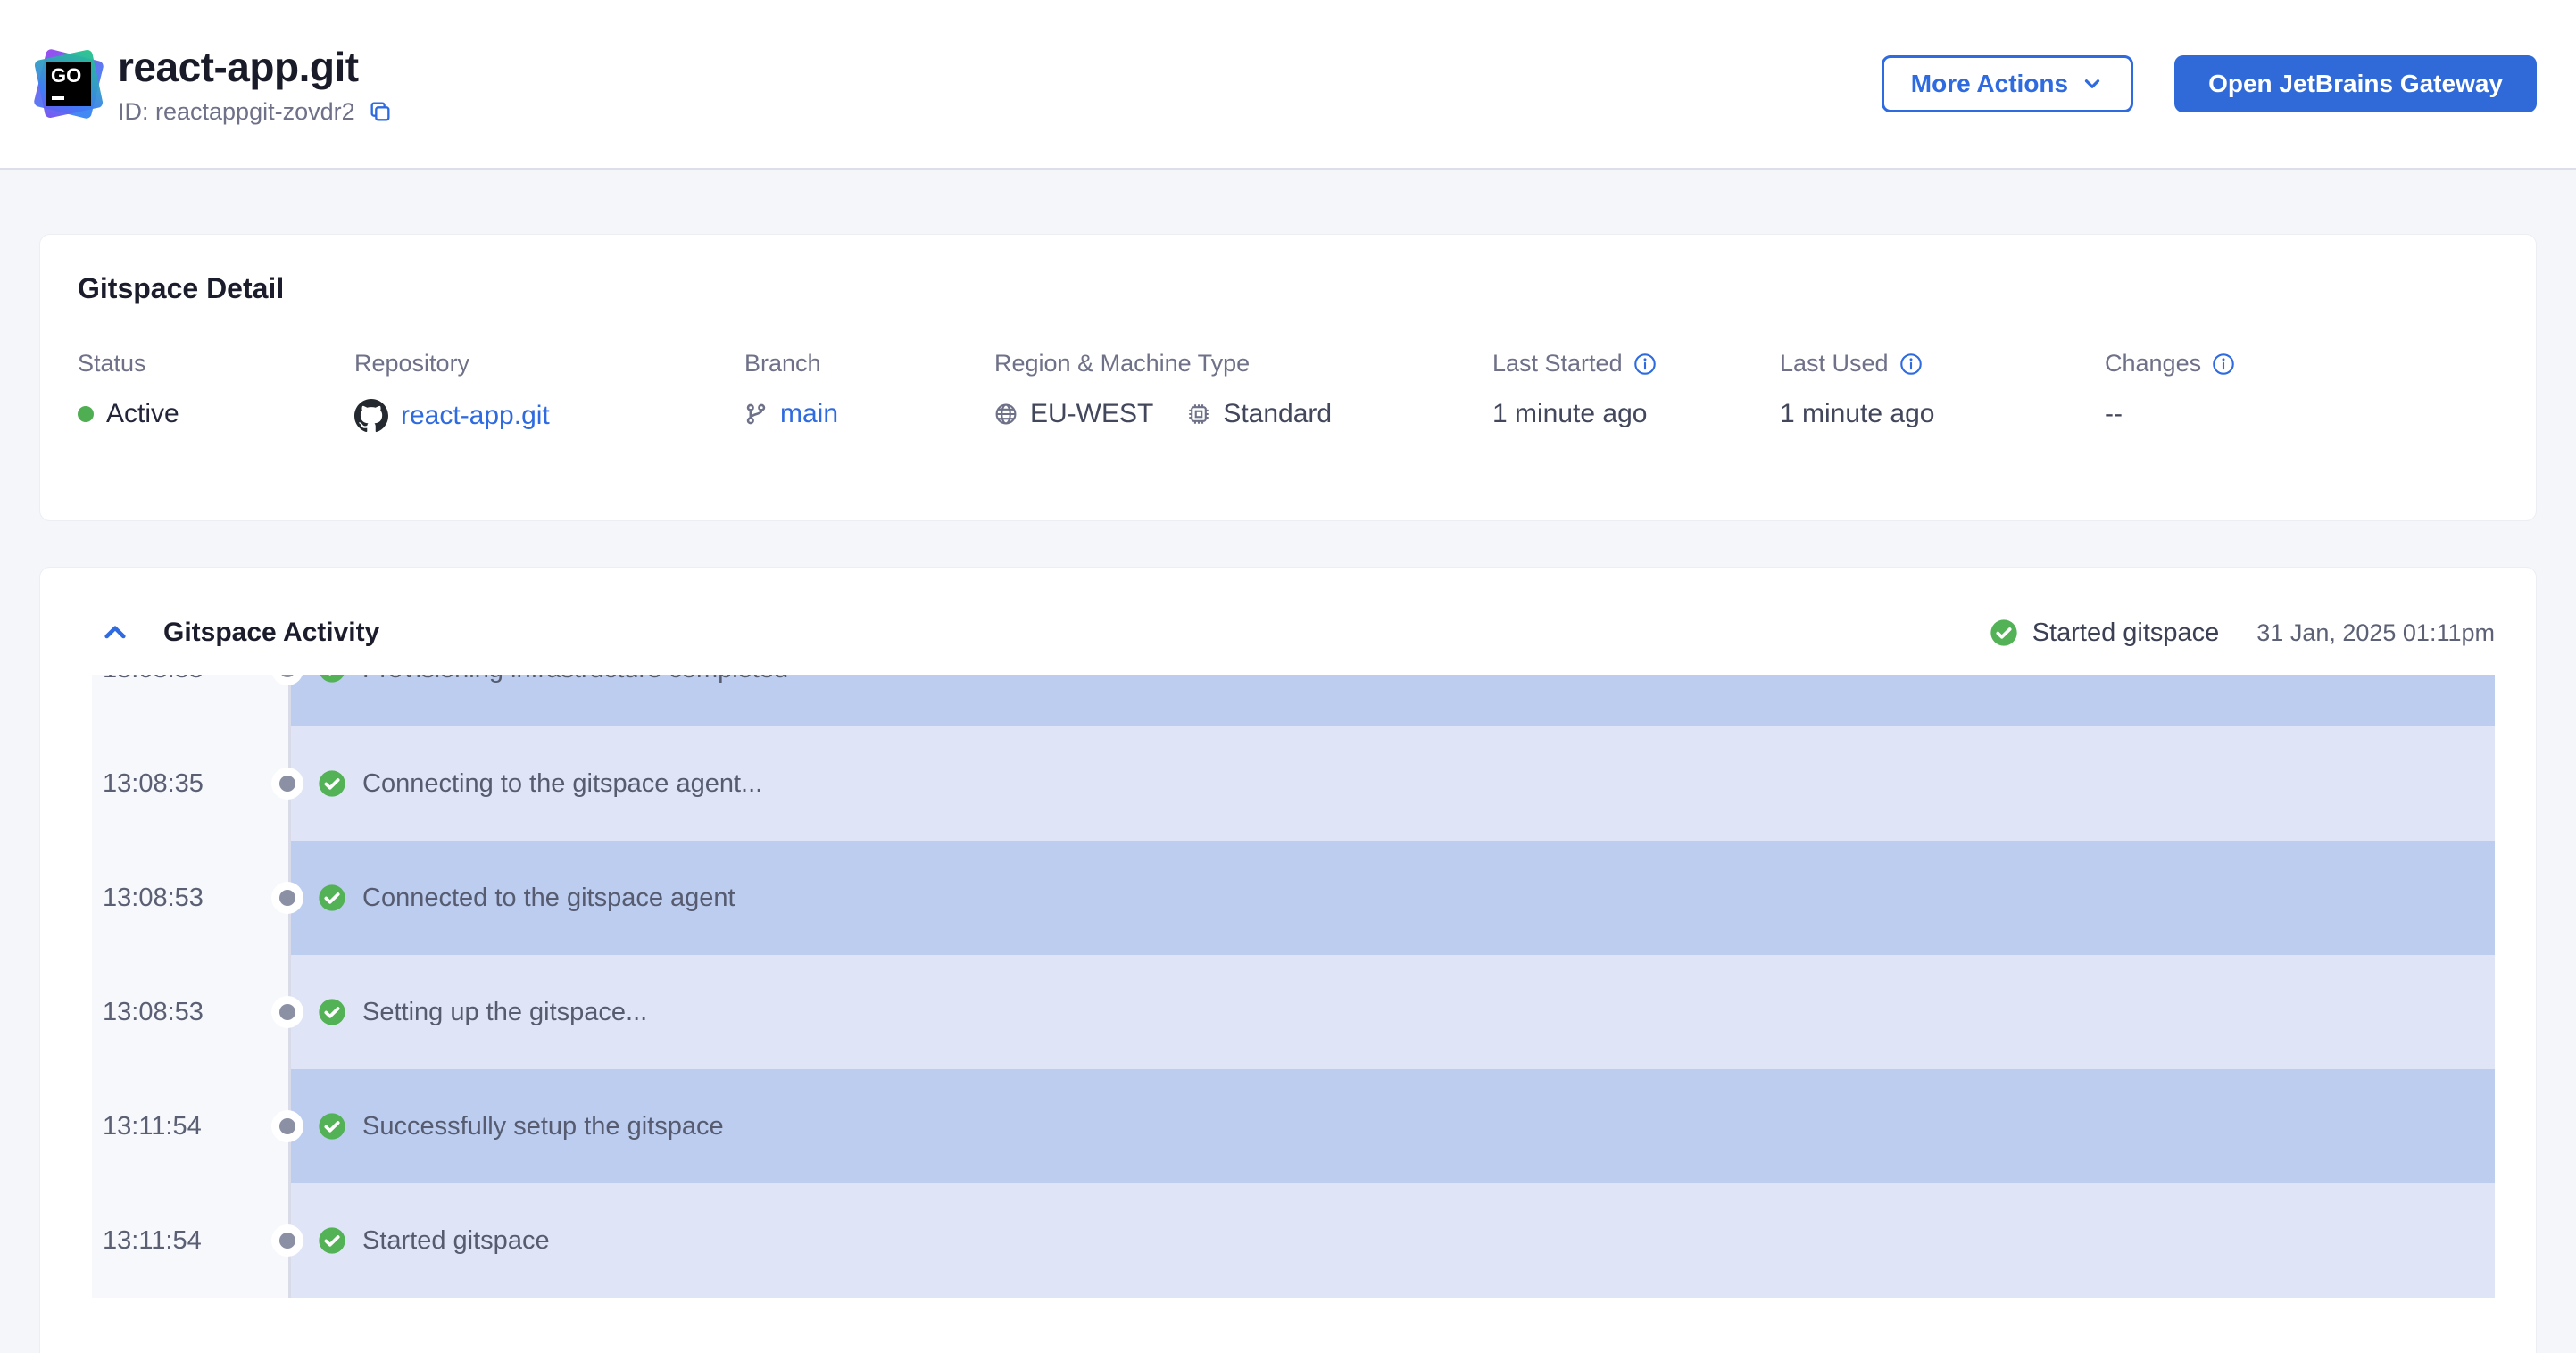 This screenshot has width=2576, height=1353. What do you see at coordinates (412, 363) in the screenshot?
I see `repository-label: Repository` at bounding box center [412, 363].